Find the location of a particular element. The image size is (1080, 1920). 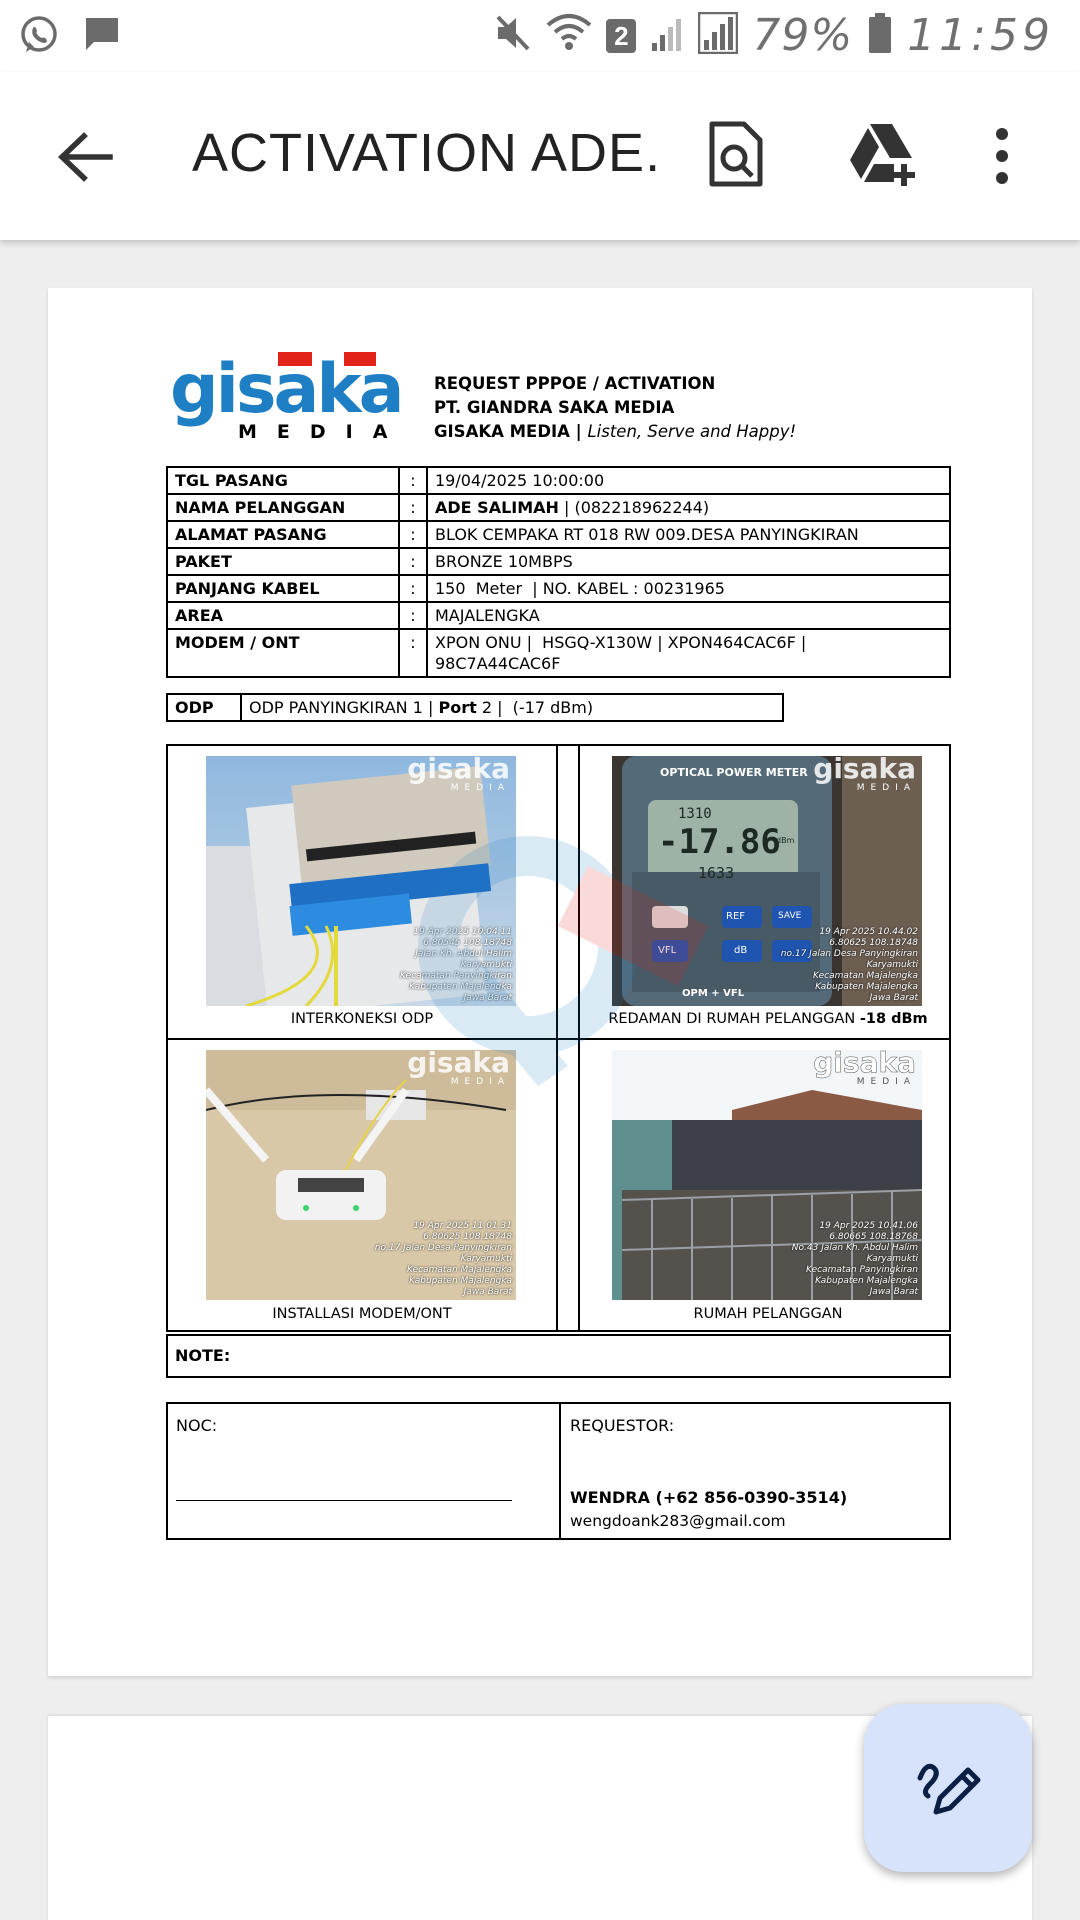

back-button is located at coordinates (85, 157).